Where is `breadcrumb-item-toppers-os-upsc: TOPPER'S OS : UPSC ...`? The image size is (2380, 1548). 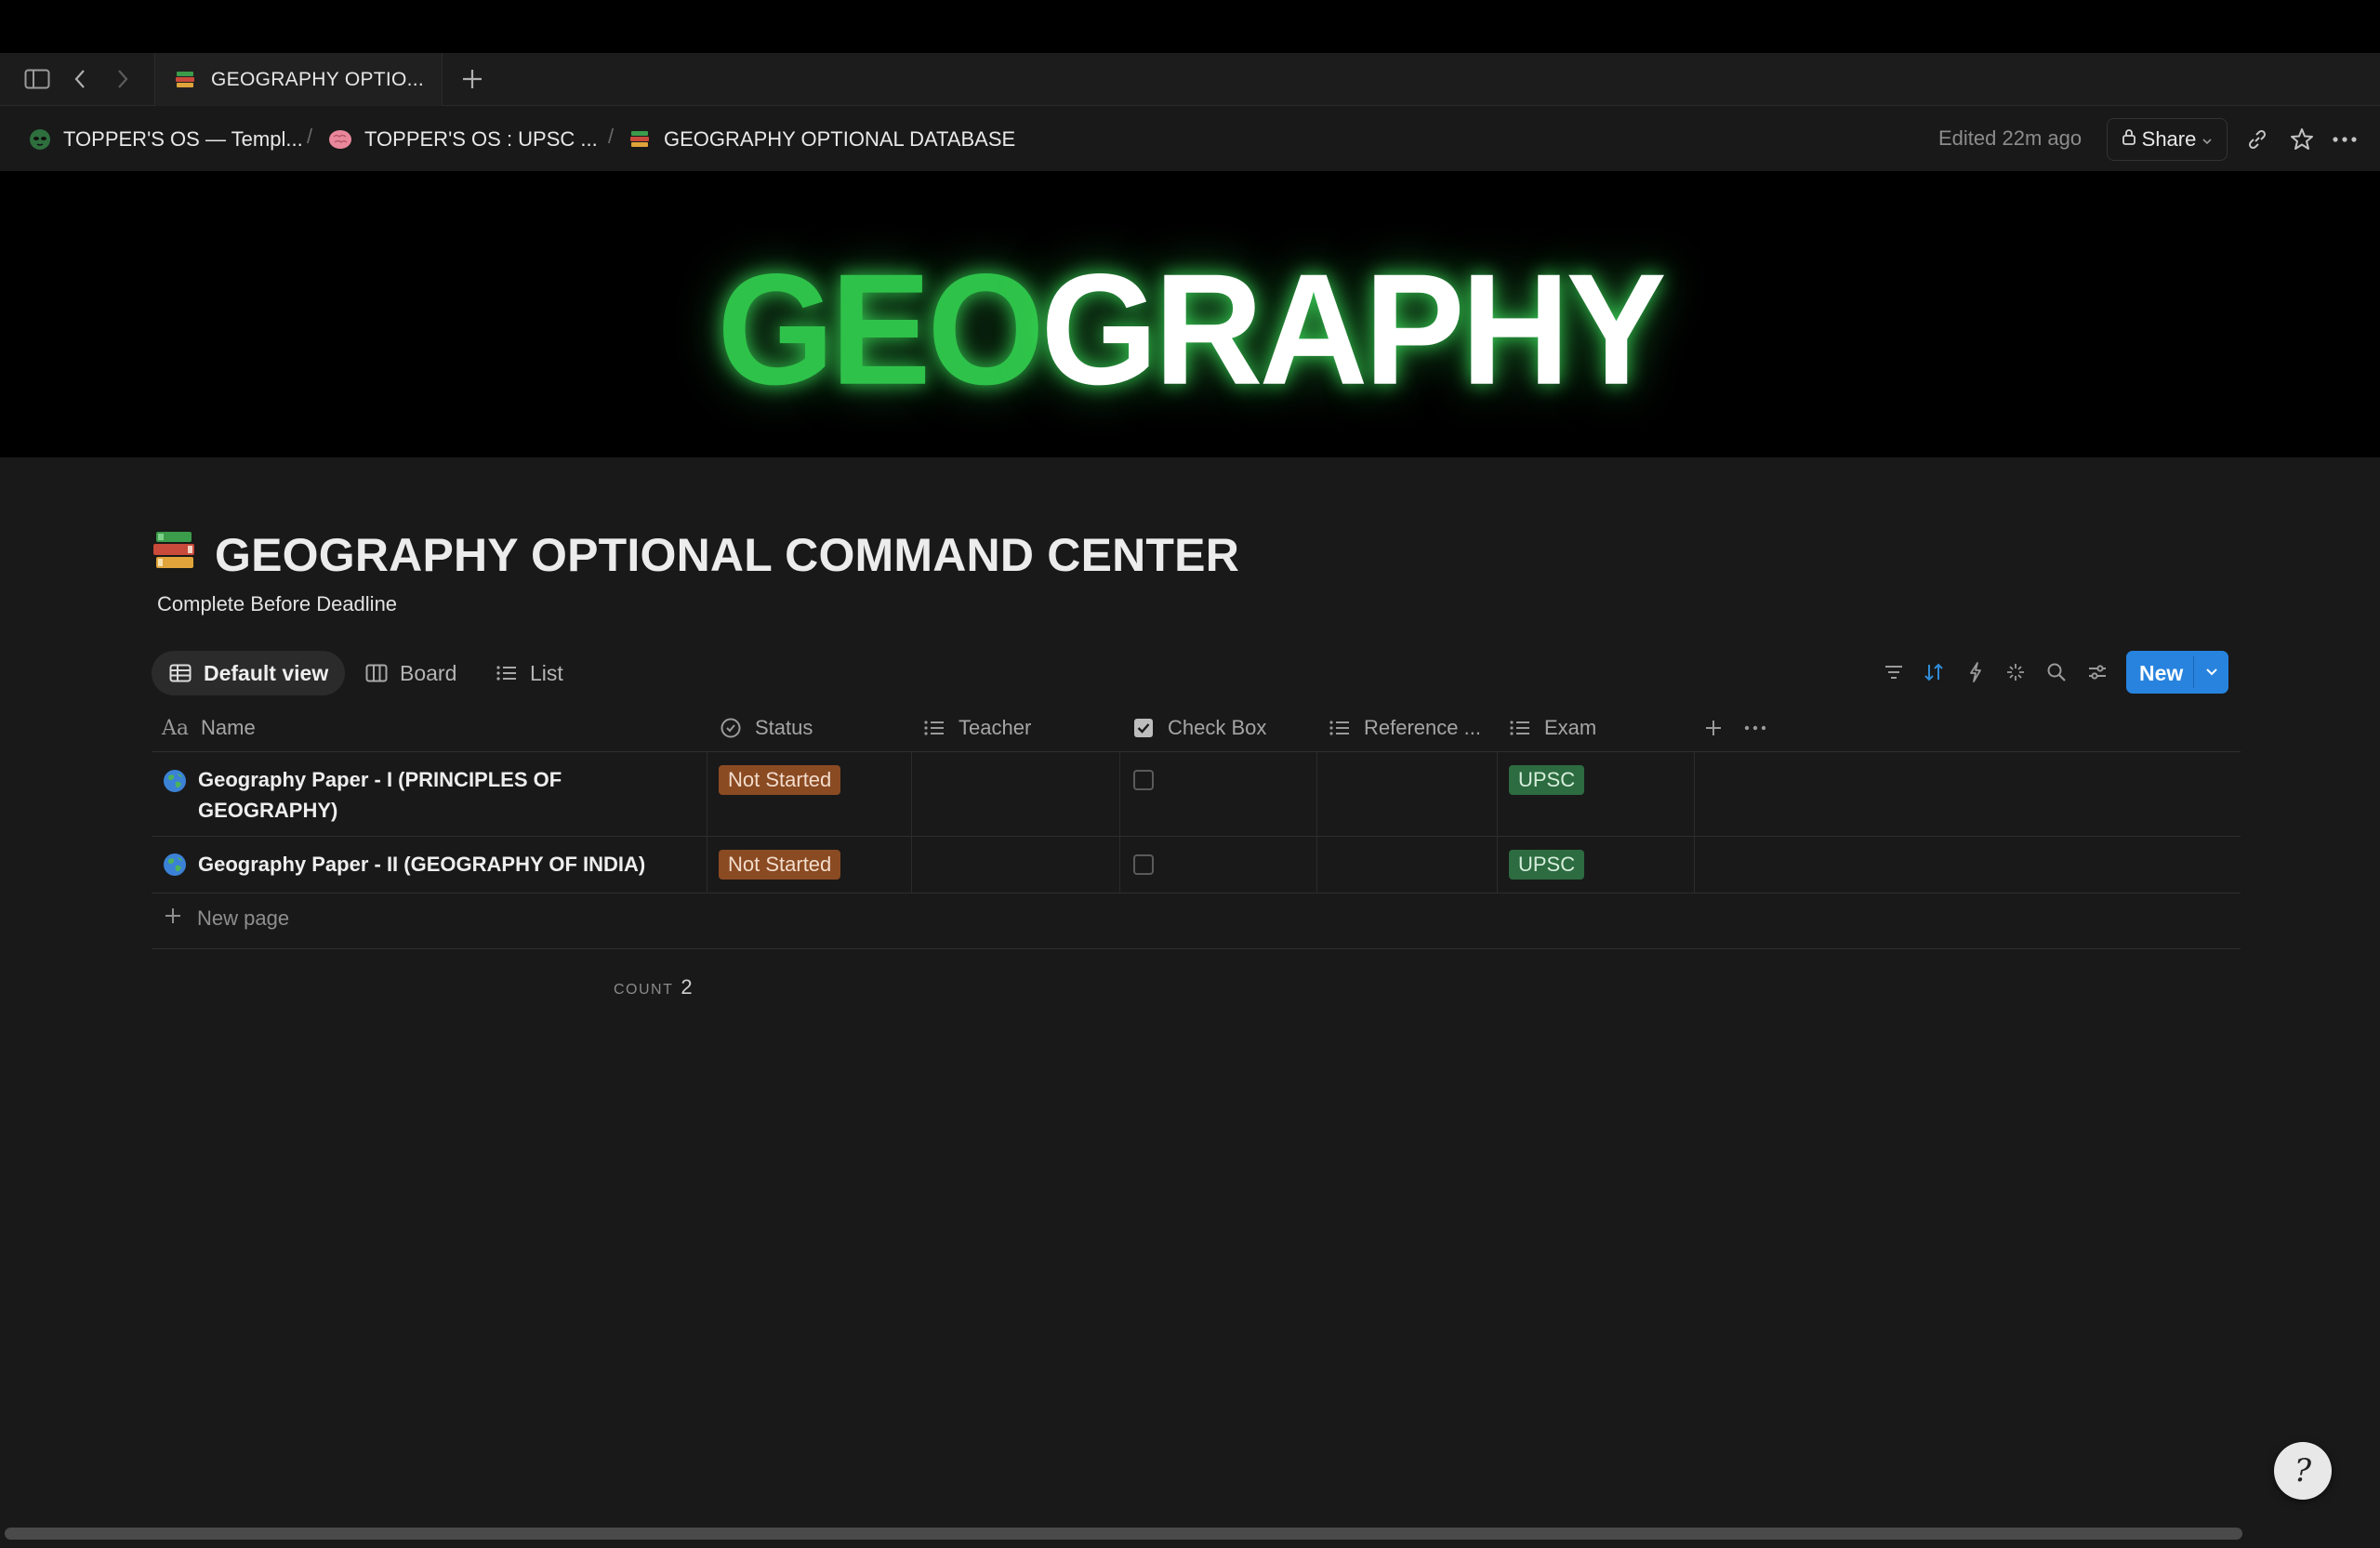 breadcrumb-item-toppers-os-upsc: TOPPER'S OS : UPSC ... is located at coordinates (462, 139).